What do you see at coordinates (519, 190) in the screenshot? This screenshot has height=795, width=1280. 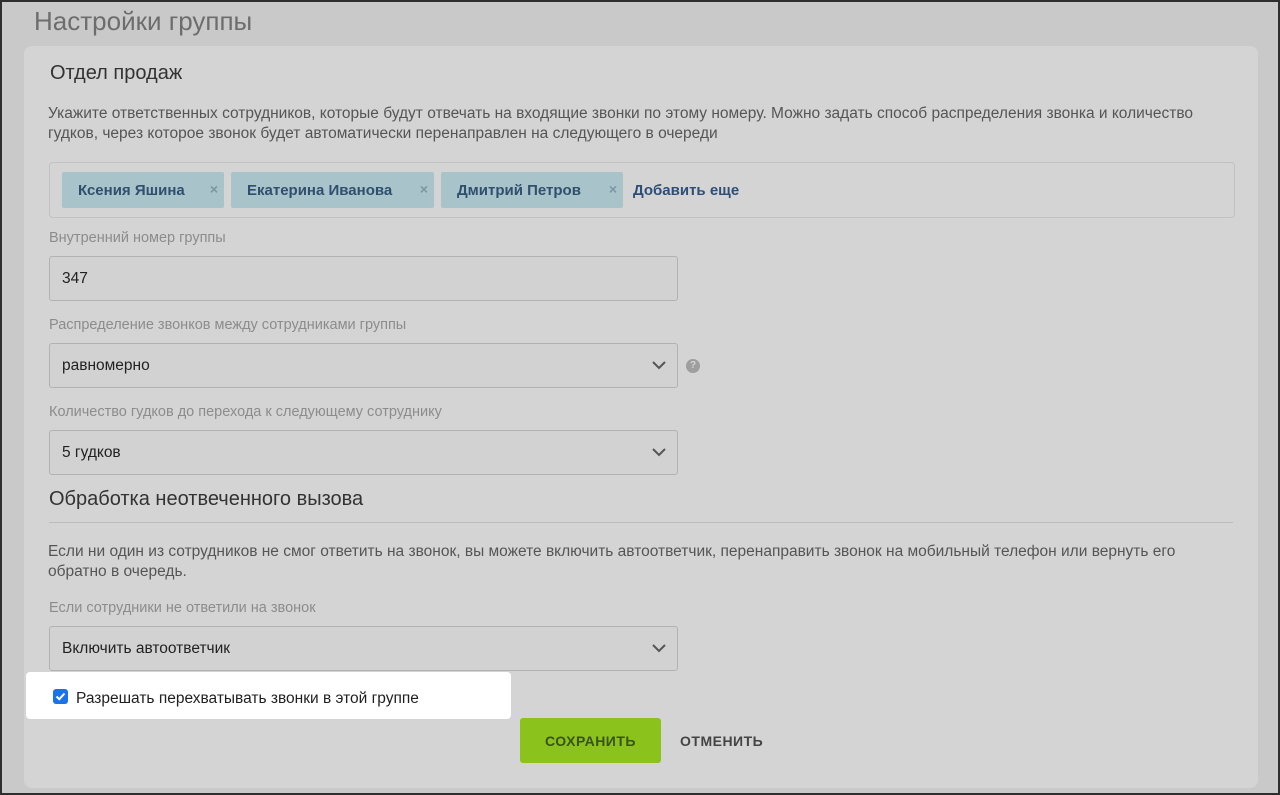 I see `employee-tag-label: Дмитрий Петров` at bounding box center [519, 190].